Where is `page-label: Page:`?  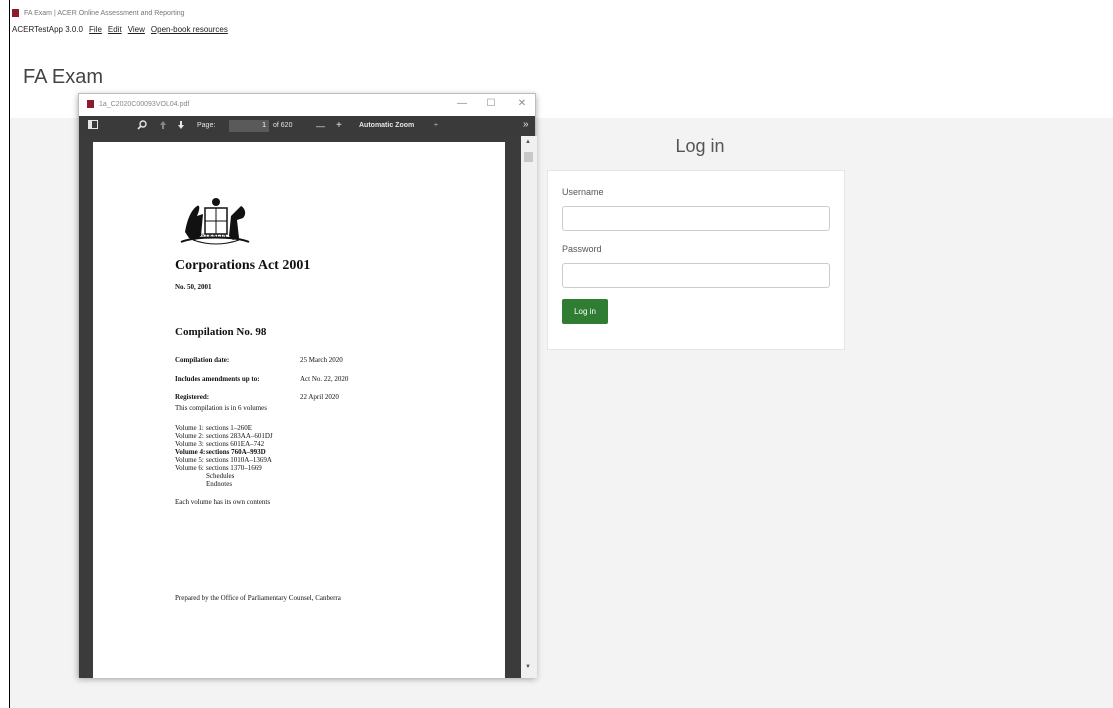 page-label: Page: is located at coordinates (206, 125).